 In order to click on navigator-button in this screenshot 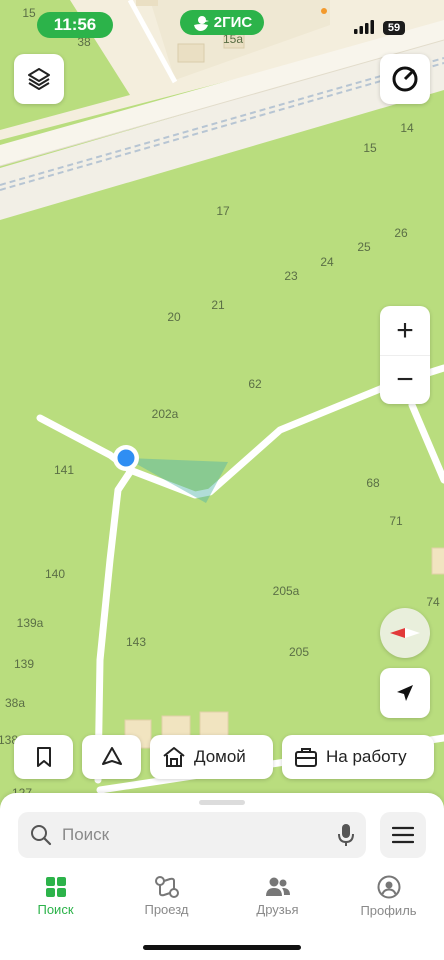, I will do `click(111, 757)`.